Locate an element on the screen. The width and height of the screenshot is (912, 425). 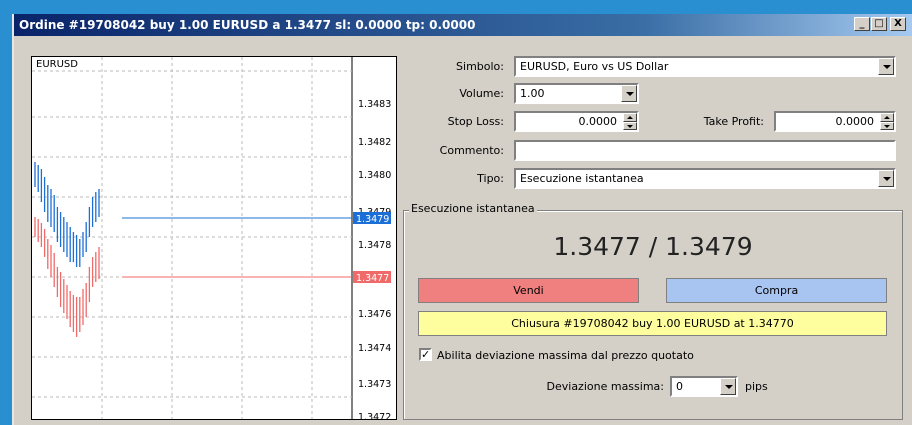
stoploss-input: 0.0000 is located at coordinates (576, 121).